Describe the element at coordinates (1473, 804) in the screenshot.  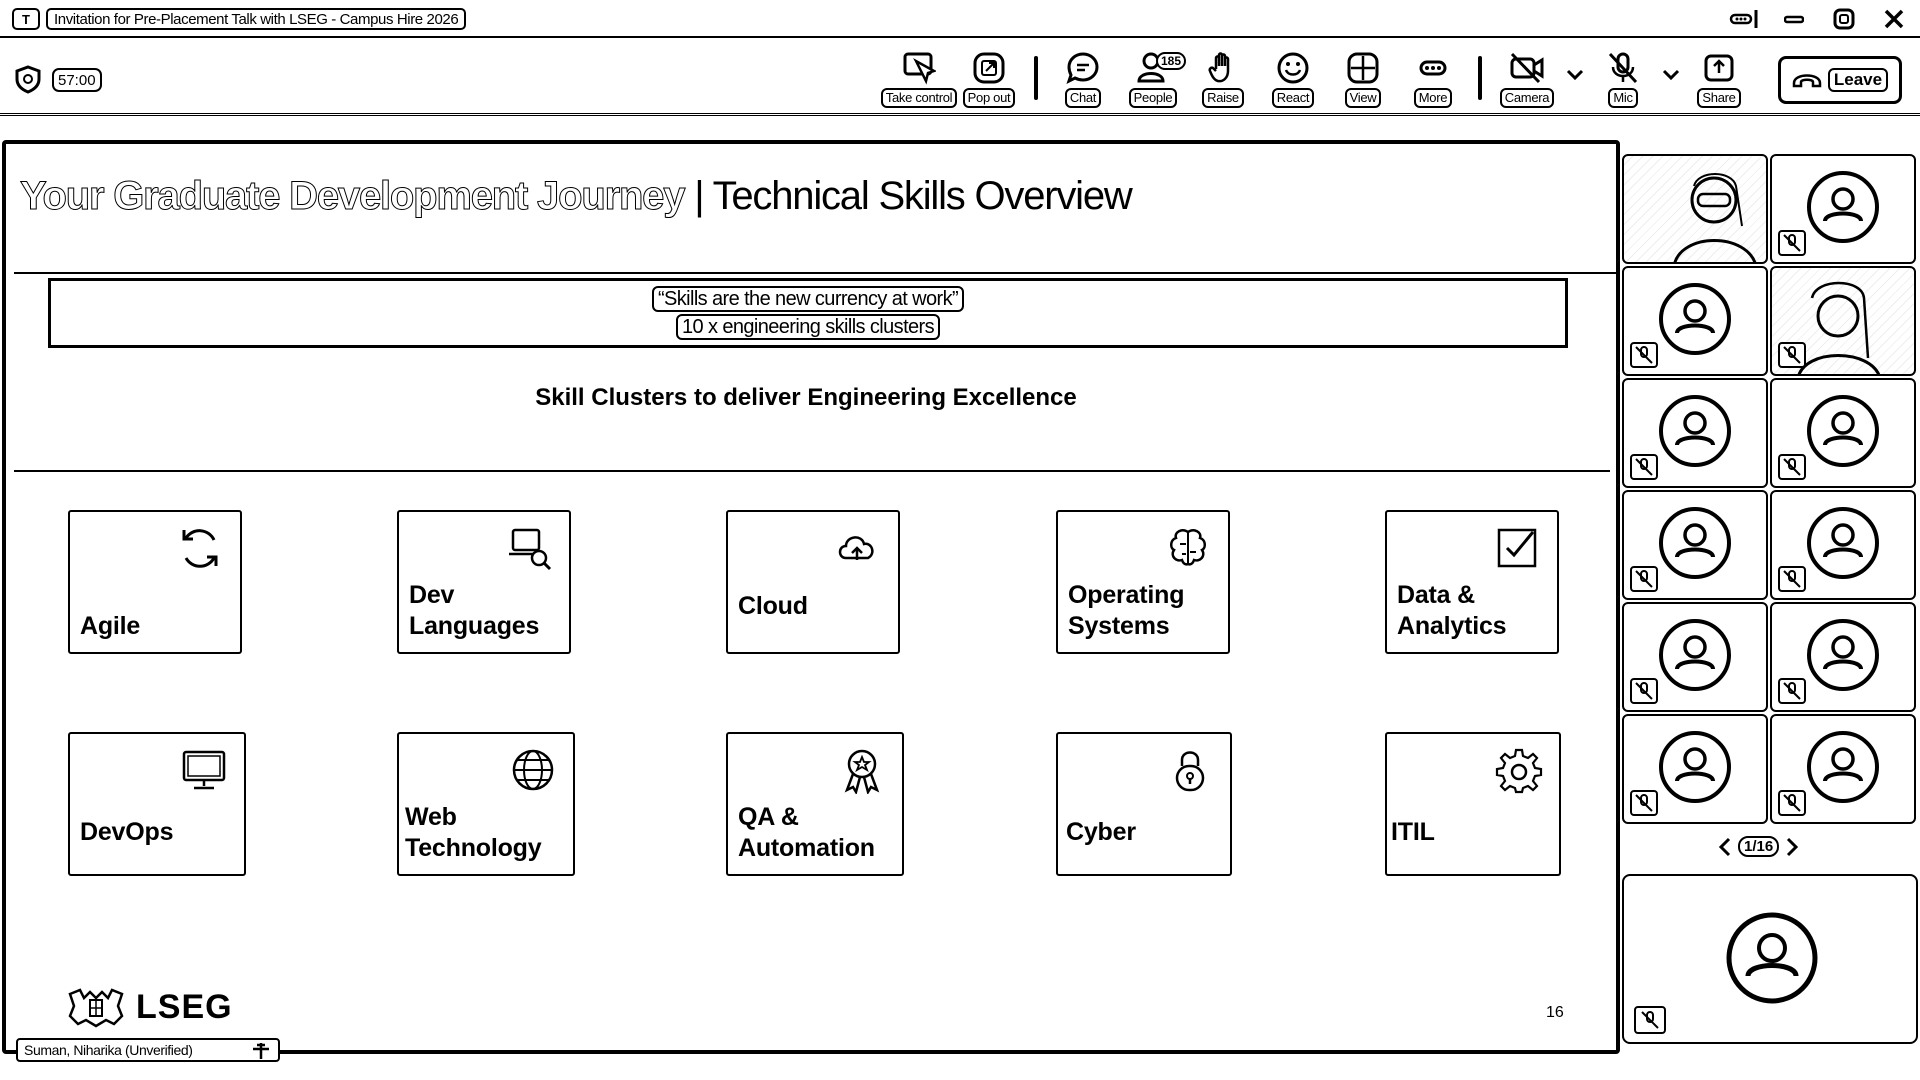
I see `skill-card-itil: ITIL` at that location.